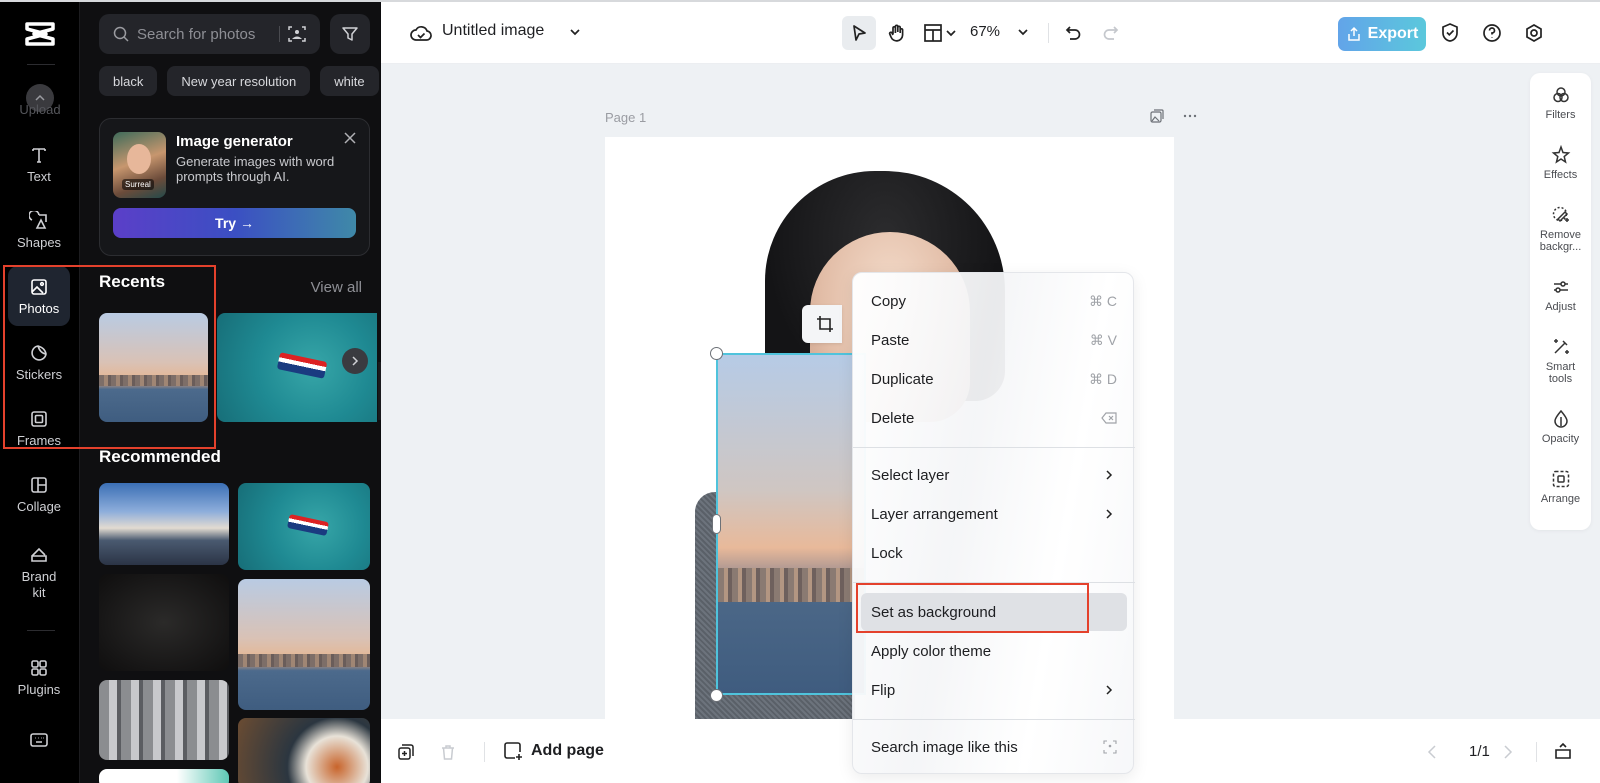  I want to click on photo-temple, so click(164, 720).